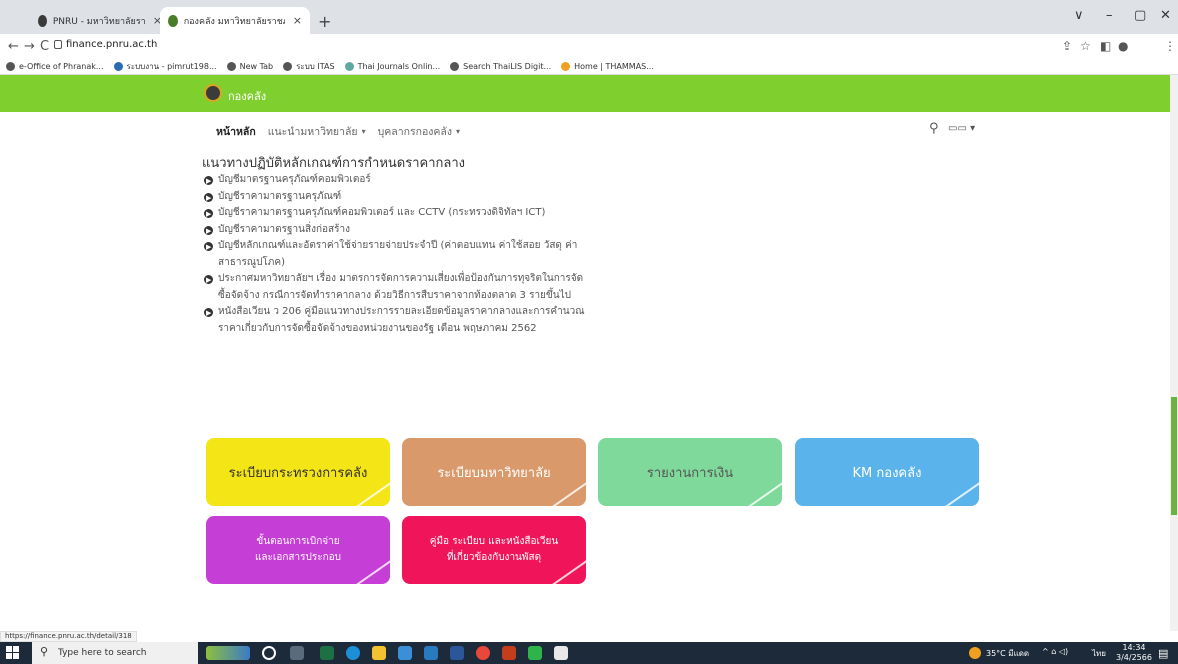 Image resolution: width=1178 pixels, height=664 pixels. I want to click on weather-text: 35°C มีแดด, so click(1007, 653).